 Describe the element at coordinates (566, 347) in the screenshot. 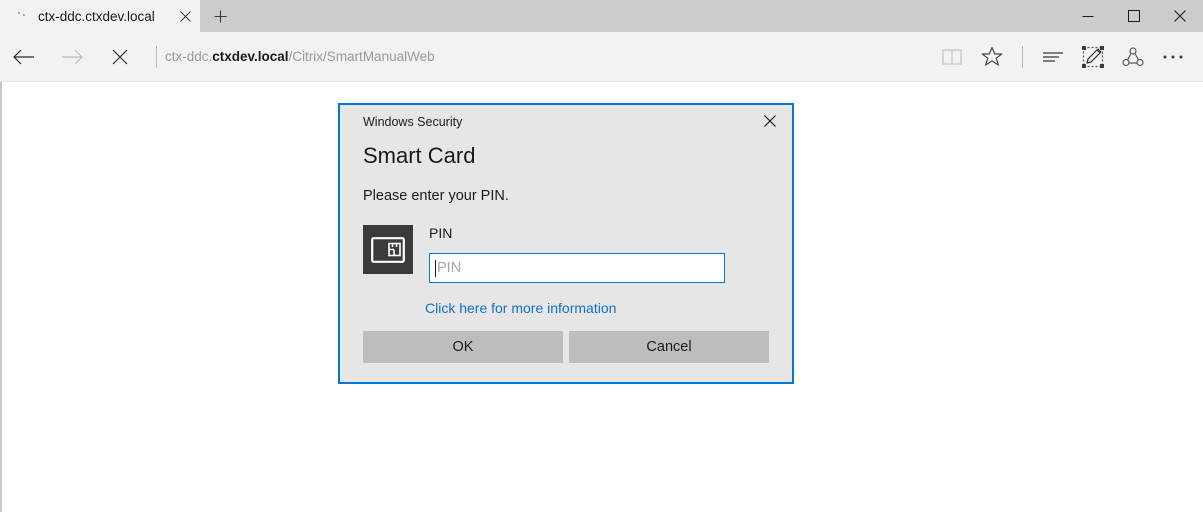

I see `dialog-buttons: OK Cancel` at that location.